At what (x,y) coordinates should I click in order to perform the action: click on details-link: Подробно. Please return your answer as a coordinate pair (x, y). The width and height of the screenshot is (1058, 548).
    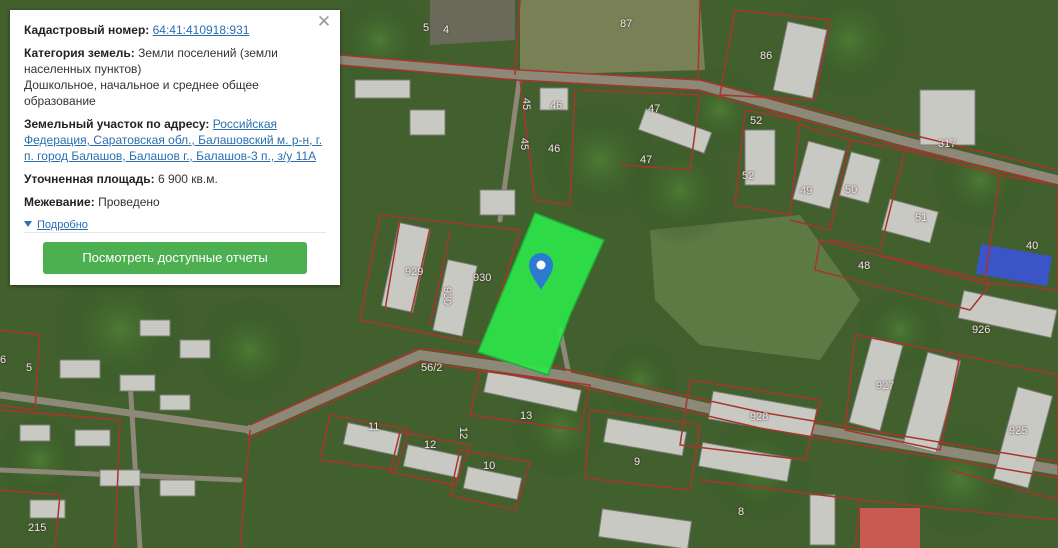
    Looking at the image, I should click on (62, 225).